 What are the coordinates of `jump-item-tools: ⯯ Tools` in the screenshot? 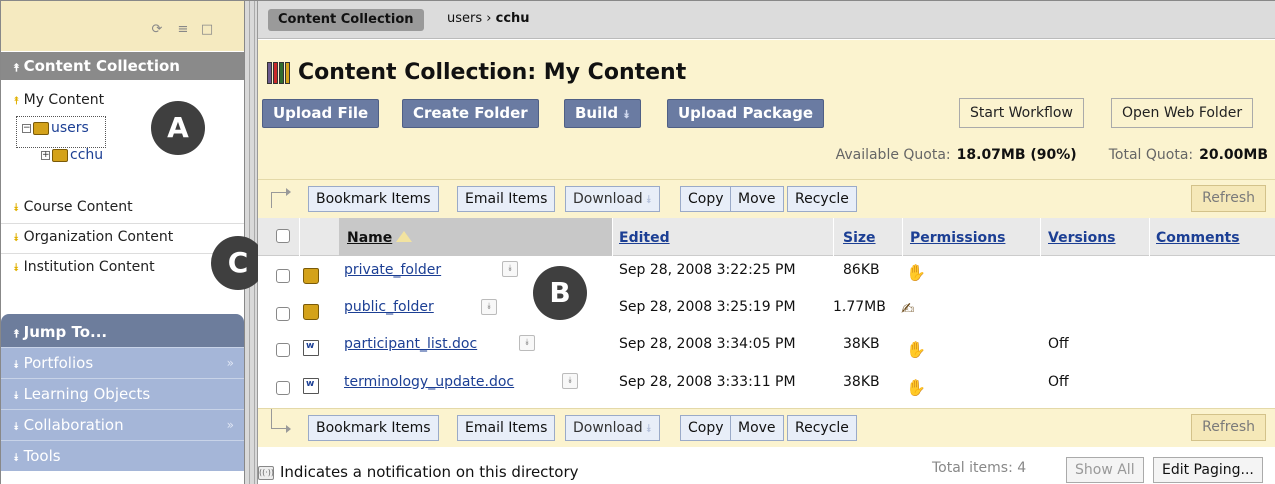 It's located at (122, 455).